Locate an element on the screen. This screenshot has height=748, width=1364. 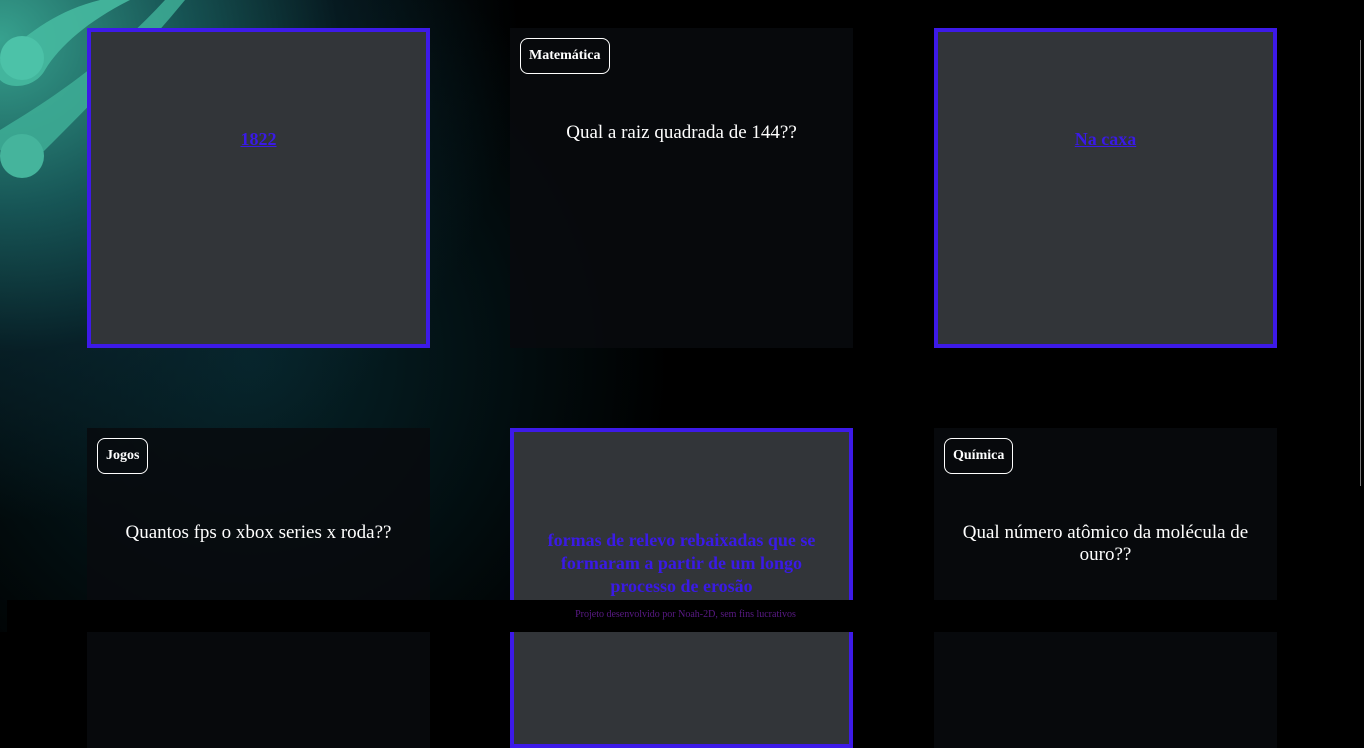
card-answer: Na caxa is located at coordinates (1105, 139).